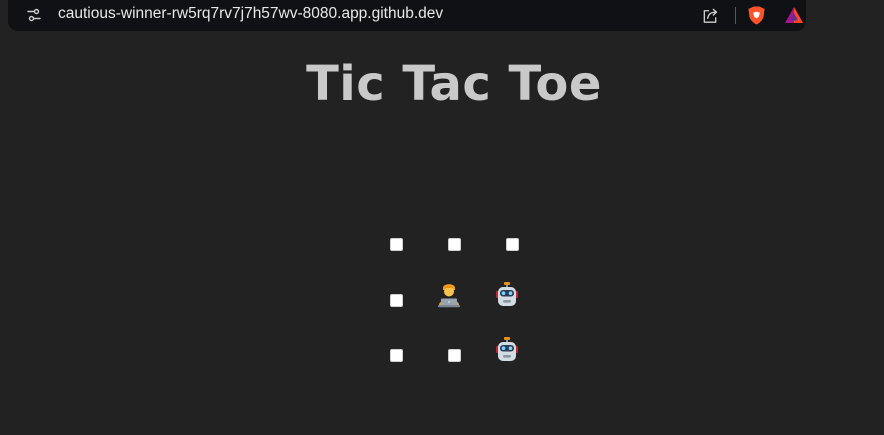 The width and height of the screenshot is (884, 435). Describe the element at coordinates (735, 15) in the screenshot. I see `toolbar-divider` at that location.